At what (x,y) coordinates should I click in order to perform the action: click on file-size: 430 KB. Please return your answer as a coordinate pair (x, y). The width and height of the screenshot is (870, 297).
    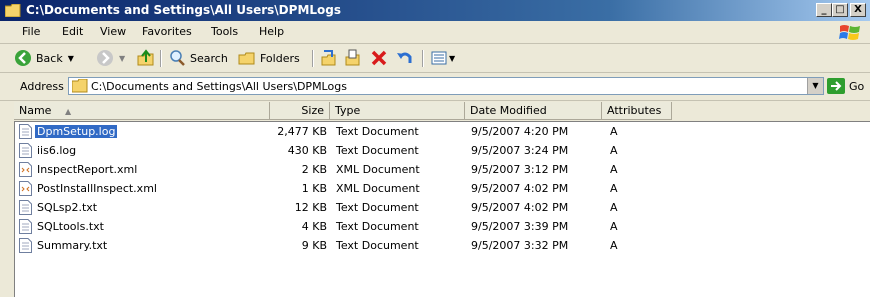
    Looking at the image, I should click on (307, 150).